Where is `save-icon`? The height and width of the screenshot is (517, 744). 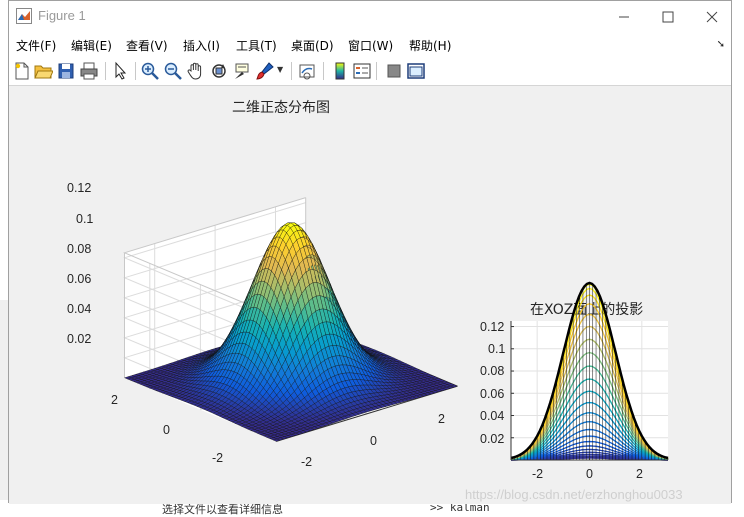 save-icon is located at coordinates (66, 71).